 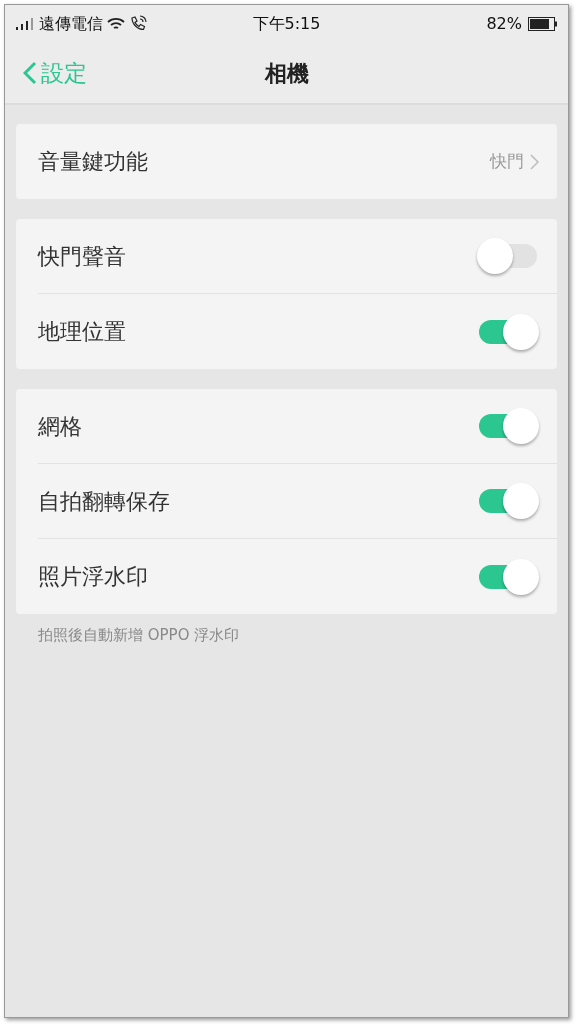 What do you see at coordinates (104, 501) in the screenshot?
I see `setting-label: 自拍翻轉保存` at bounding box center [104, 501].